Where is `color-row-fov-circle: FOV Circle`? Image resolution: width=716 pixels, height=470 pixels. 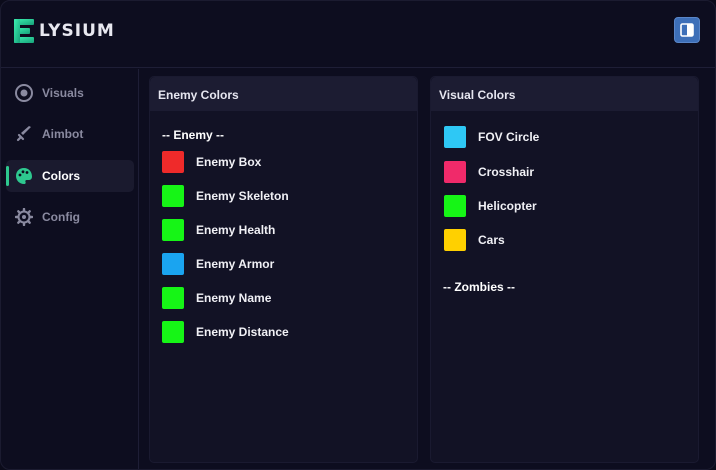
color-row-fov-circle: FOV Circle is located at coordinates (564, 137).